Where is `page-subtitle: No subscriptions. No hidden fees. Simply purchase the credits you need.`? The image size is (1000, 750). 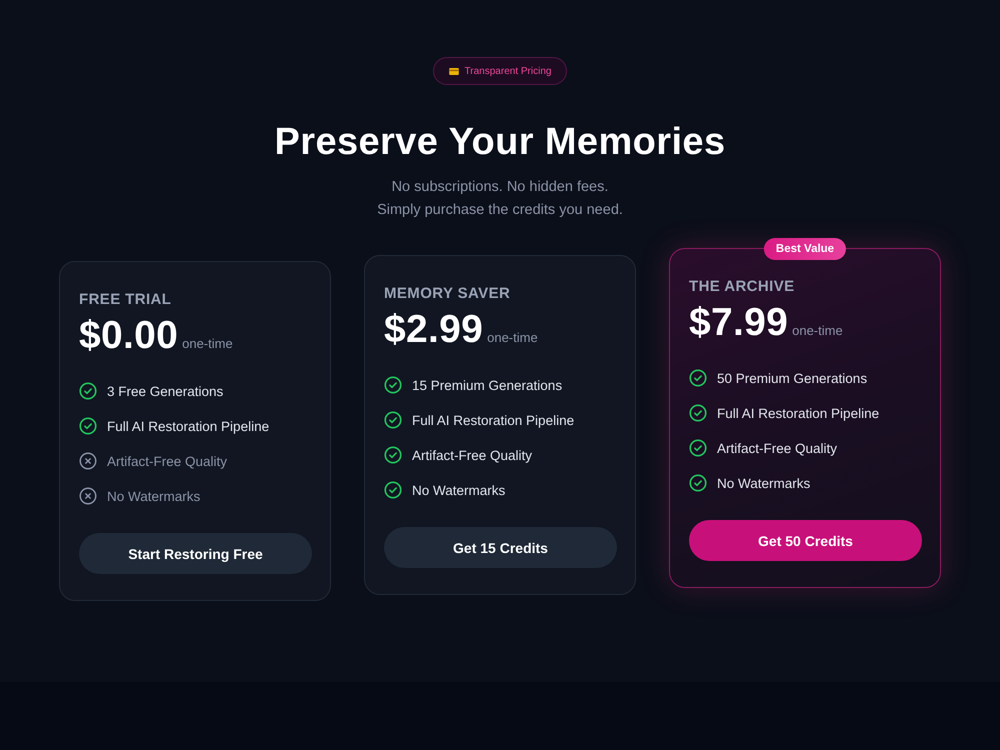
page-subtitle: No subscriptions. No hidden fees. Simply purchase the credits you need. is located at coordinates (500, 199).